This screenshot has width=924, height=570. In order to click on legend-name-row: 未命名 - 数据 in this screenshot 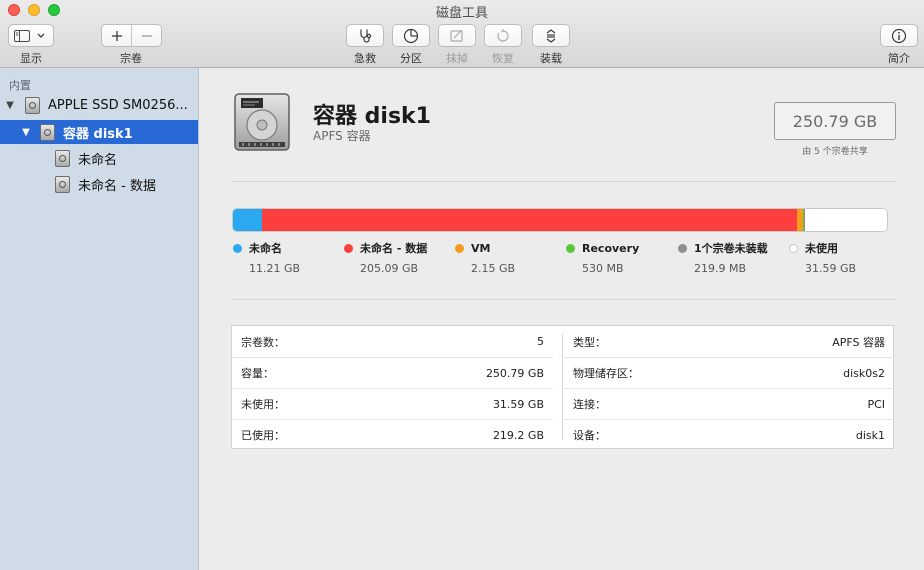, I will do `click(399, 248)`.